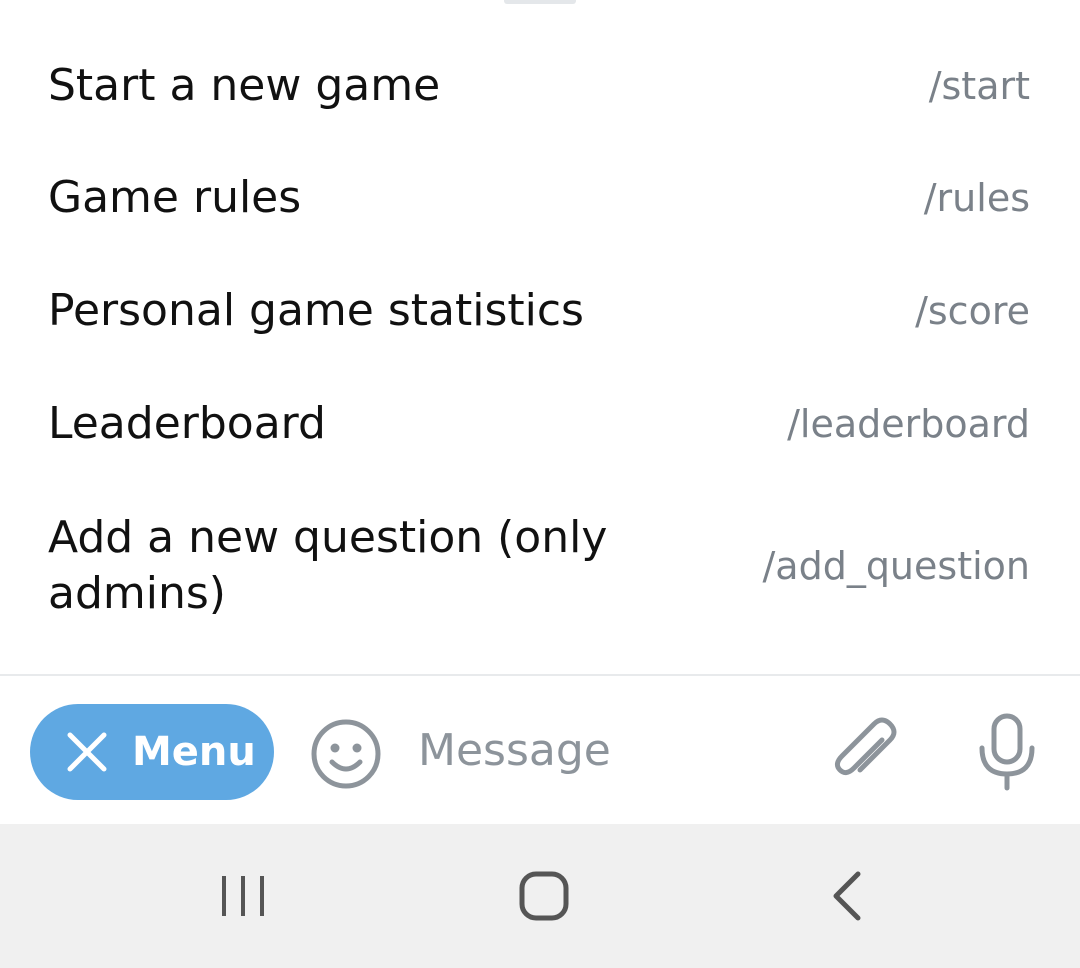 The width and height of the screenshot is (1080, 968). Describe the element at coordinates (244, 85) in the screenshot. I see `command-description: Start a new game` at that location.